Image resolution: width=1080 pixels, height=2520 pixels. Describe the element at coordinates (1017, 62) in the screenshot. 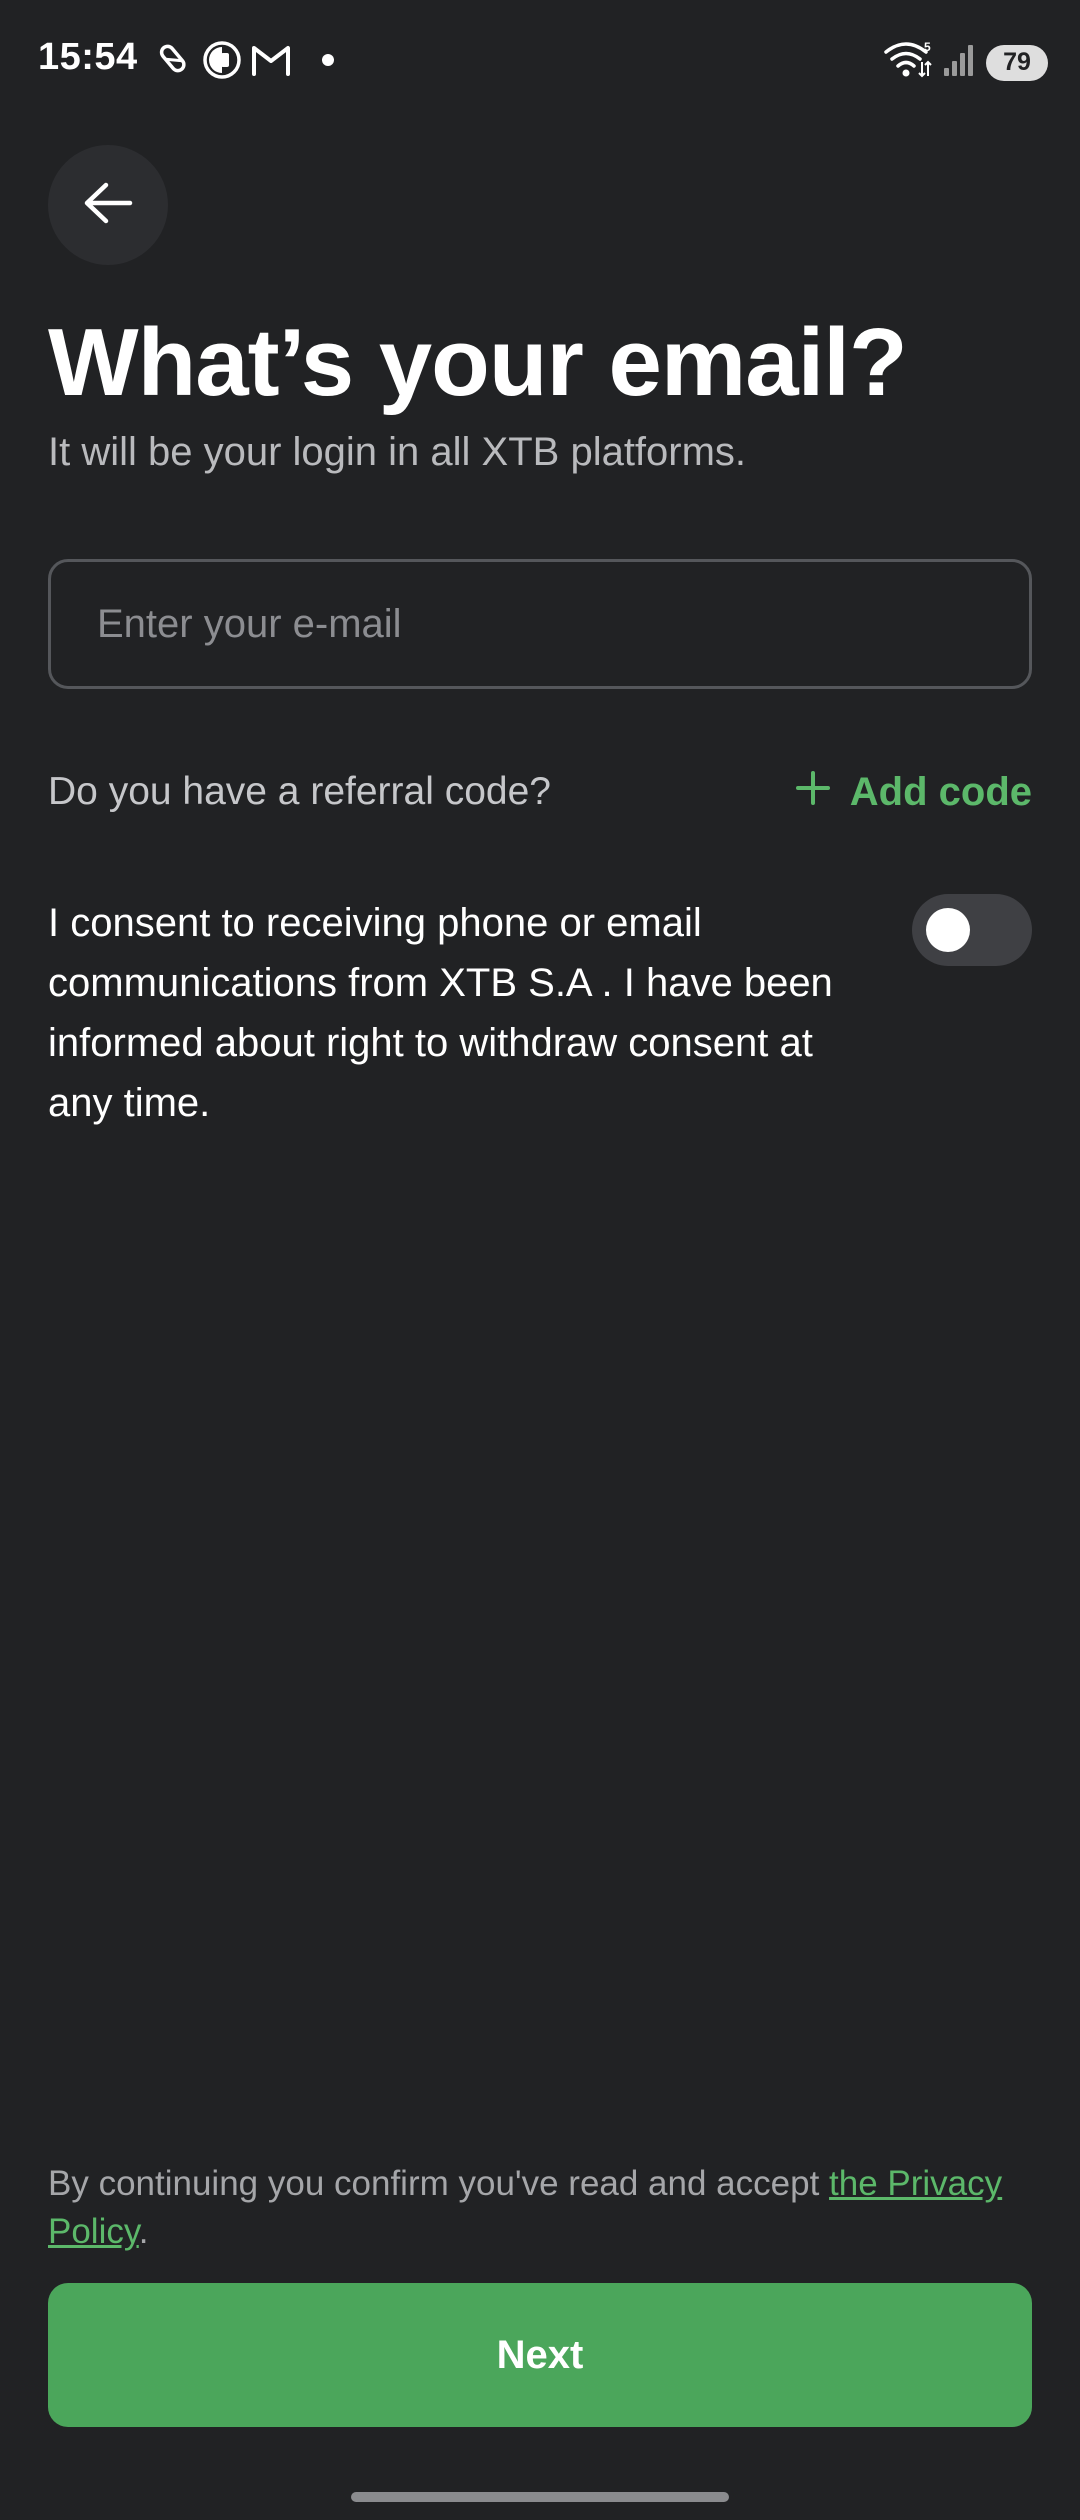

I see `battery-icon: 79` at that location.